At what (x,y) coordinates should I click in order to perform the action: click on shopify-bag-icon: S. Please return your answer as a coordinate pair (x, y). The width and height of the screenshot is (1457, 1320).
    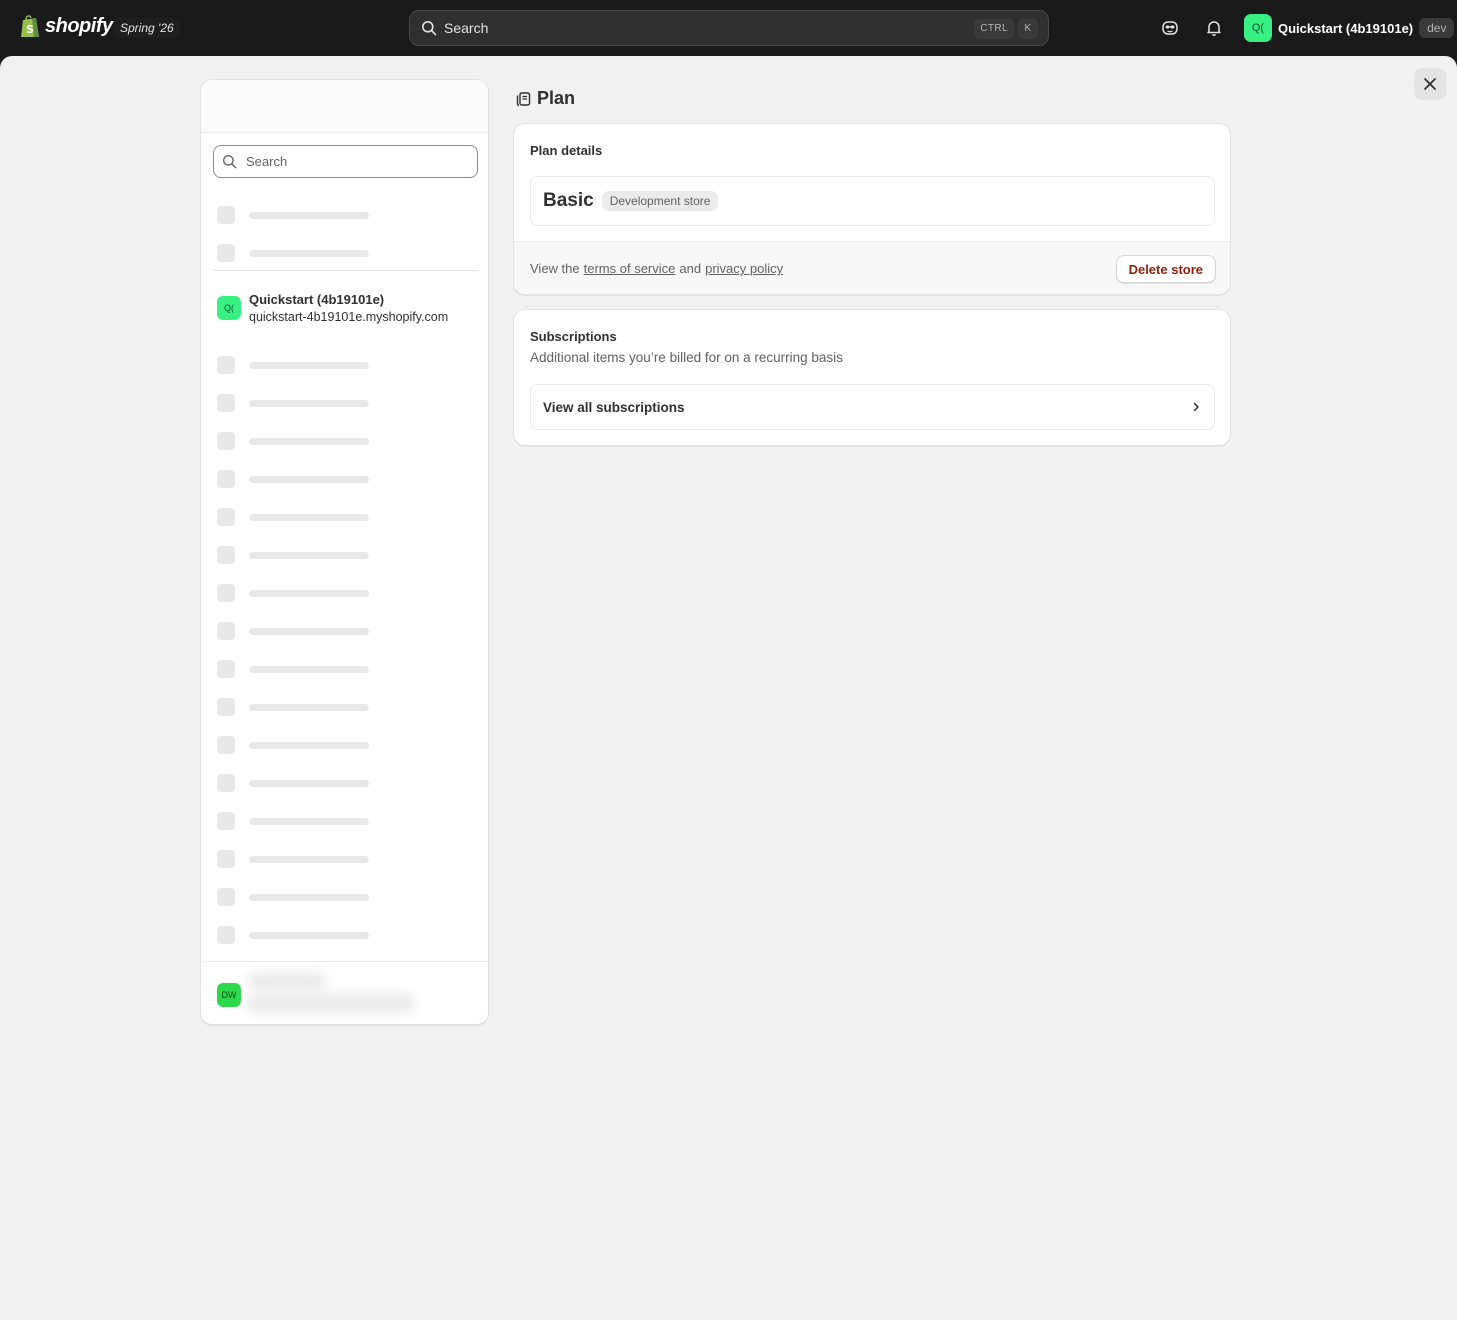
    Looking at the image, I should click on (30, 26).